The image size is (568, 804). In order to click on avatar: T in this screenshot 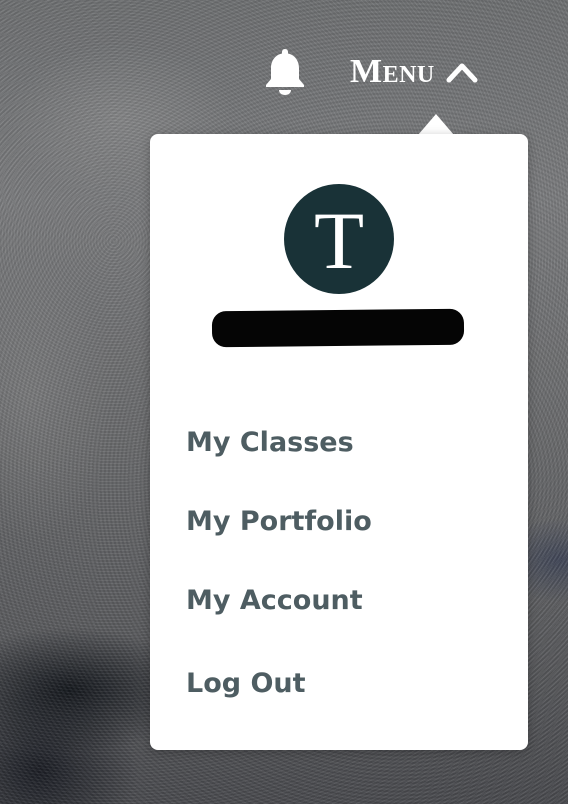, I will do `click(339, 239)`.